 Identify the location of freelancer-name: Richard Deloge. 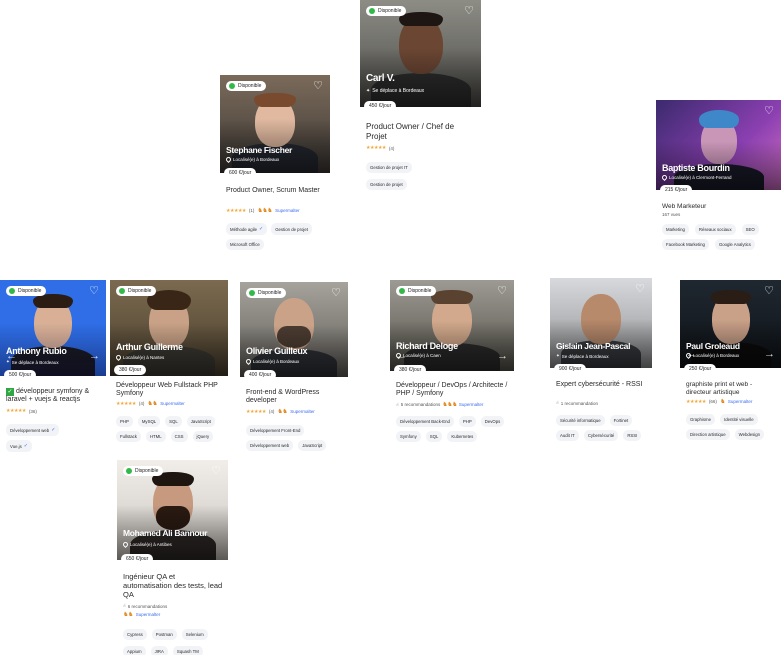
(427, 346).